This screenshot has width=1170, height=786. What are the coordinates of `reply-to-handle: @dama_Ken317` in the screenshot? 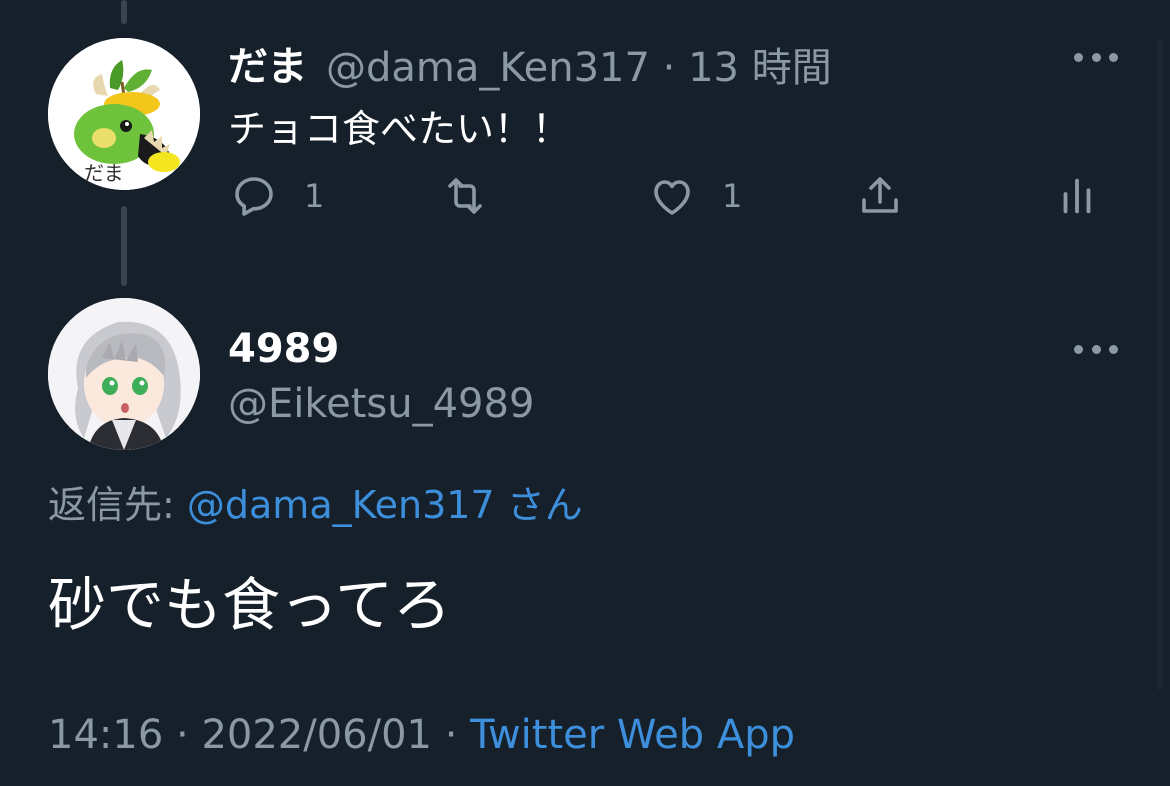 It's located at (341, 505).